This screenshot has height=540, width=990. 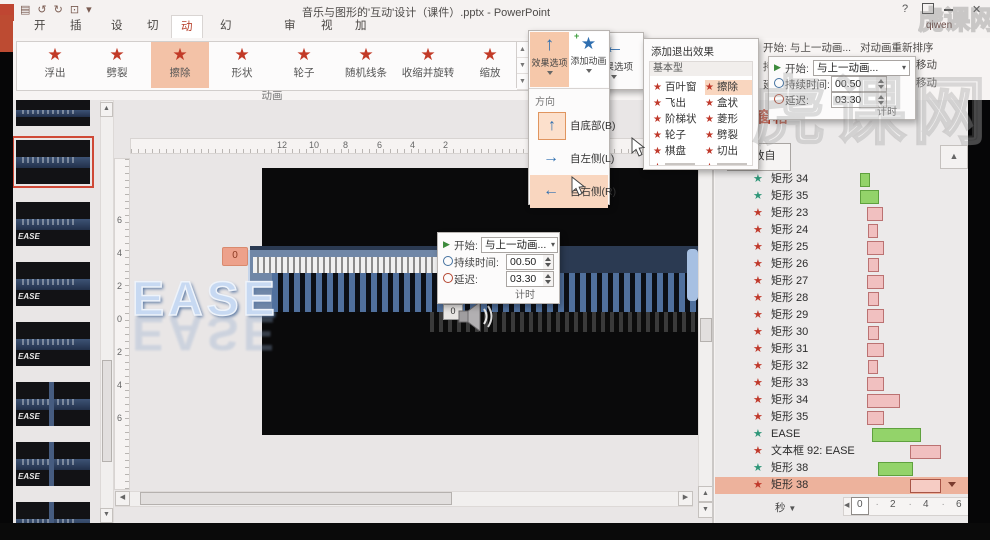 I want to click on exit-effect-阶梯状: ★ 阶梯状, so click(x=678, y=119).